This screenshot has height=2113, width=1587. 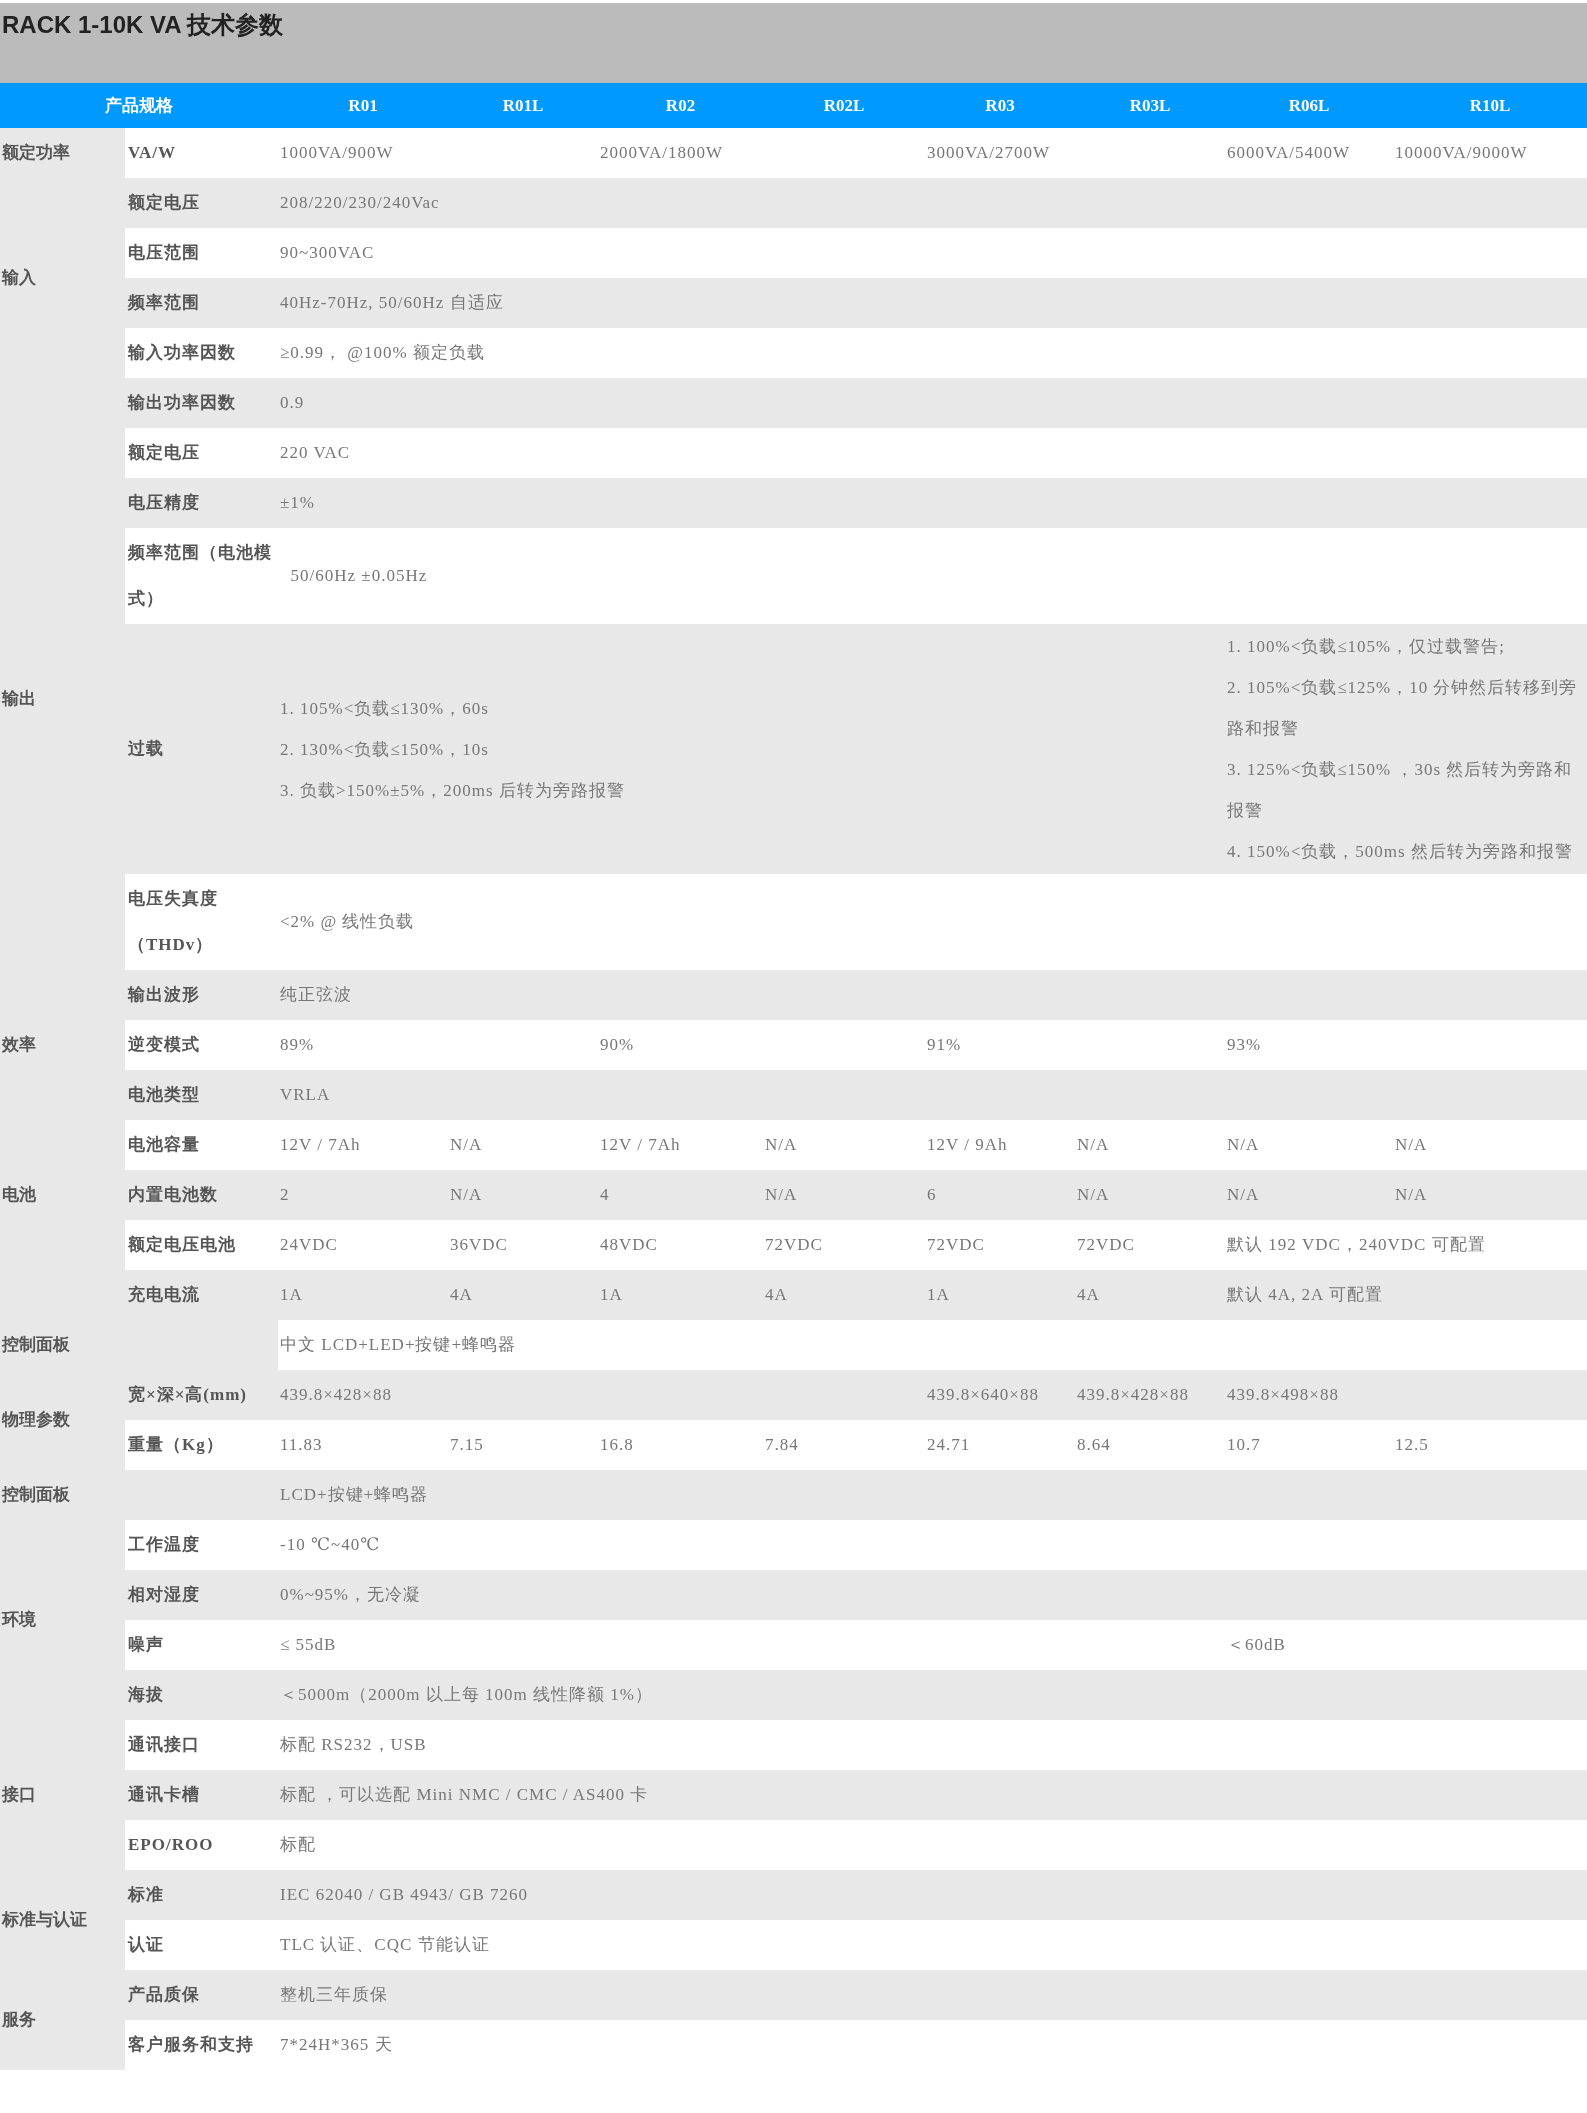 What do you see at coordinates (844, 1295) in the screenshot?
I see `table-cell: 4A` at bounding box center [844, 1295].